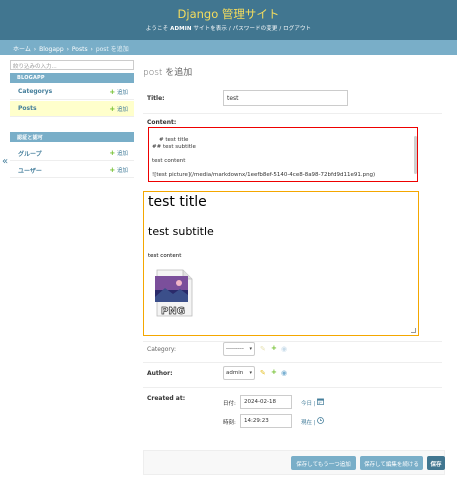 The image size is (457, 500). What do you see at coordinates (297, 29) in the screenshot?
I see `logout-link: ログアウト` at bounding box center [297, 29].